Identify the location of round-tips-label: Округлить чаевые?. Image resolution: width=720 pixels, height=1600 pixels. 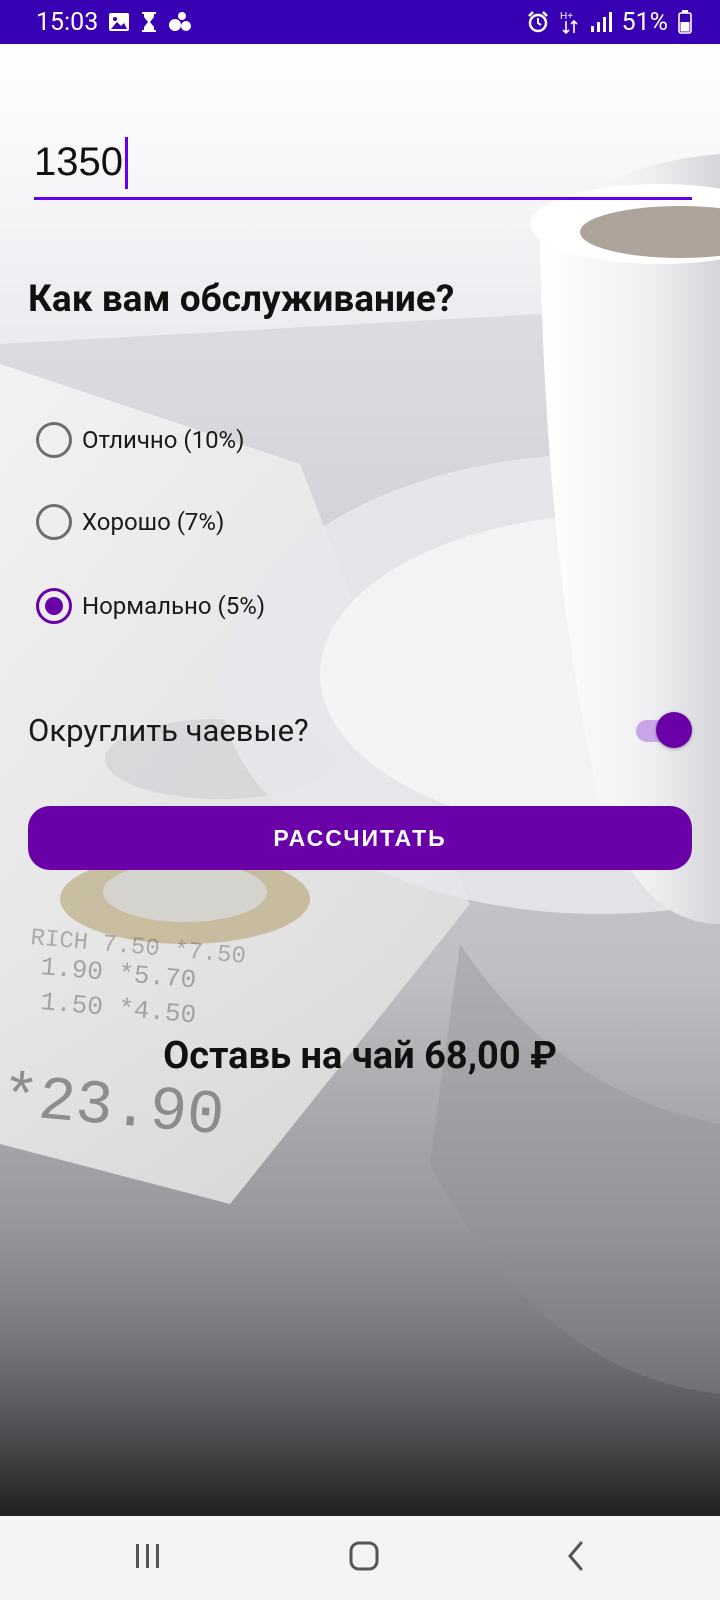
(168, 730).